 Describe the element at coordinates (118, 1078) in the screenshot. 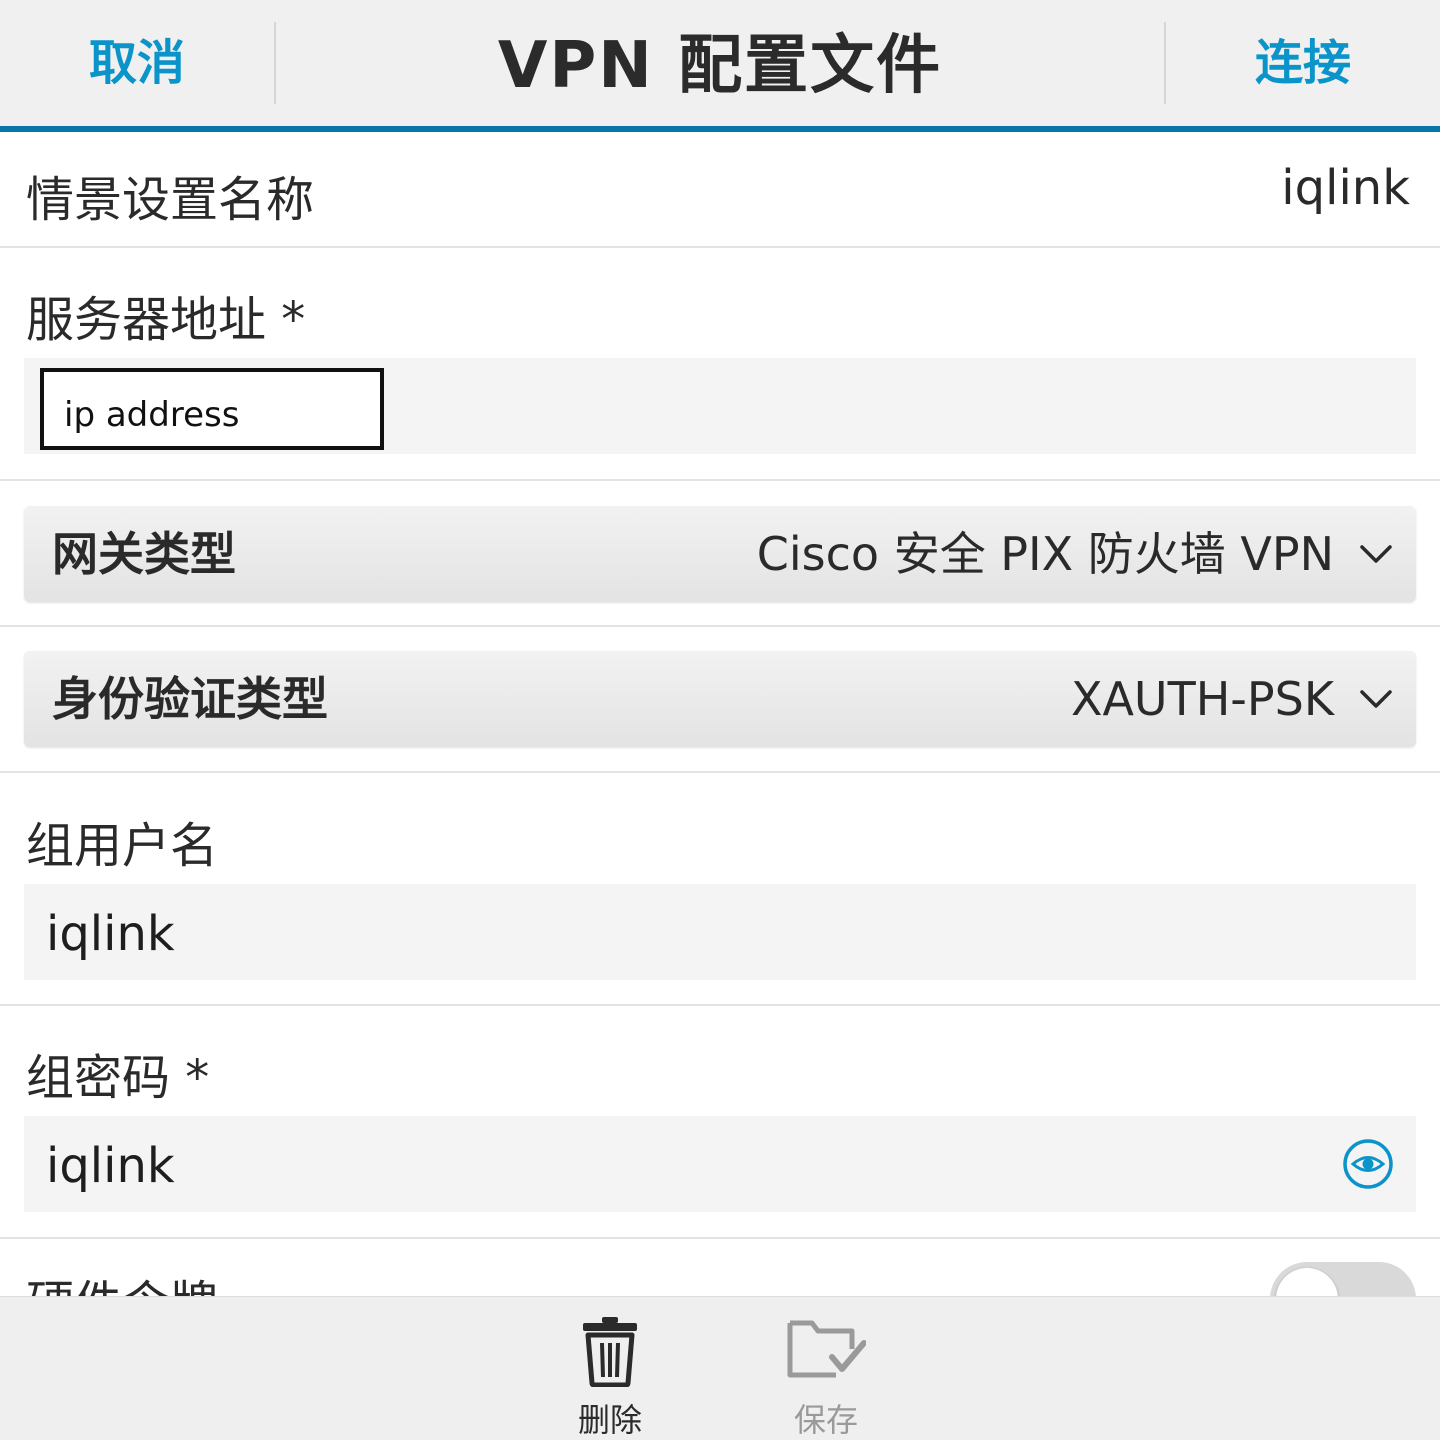

I see `group-password-label: 组密码 *` at that location.